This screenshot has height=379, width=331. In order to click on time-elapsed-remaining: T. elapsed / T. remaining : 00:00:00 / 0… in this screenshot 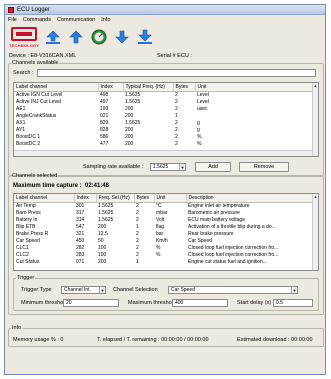, I will do `click(153, 340)`.